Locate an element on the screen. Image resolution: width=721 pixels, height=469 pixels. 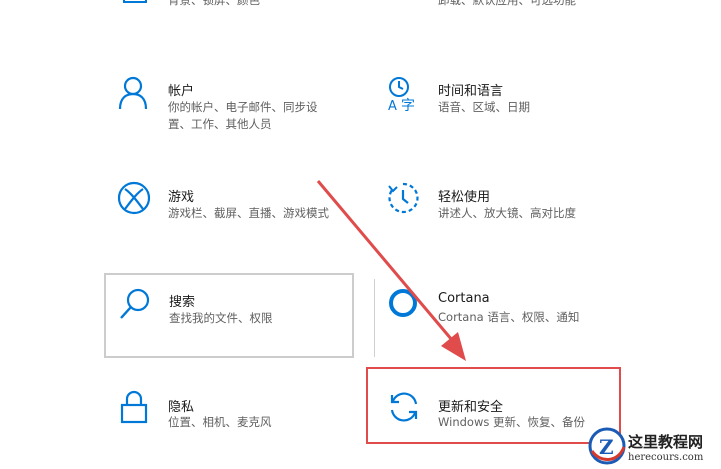
tile-gaming: 游戏 游戏栏、截屏、直播、游戏模式 is located at coordinates (230, 207).